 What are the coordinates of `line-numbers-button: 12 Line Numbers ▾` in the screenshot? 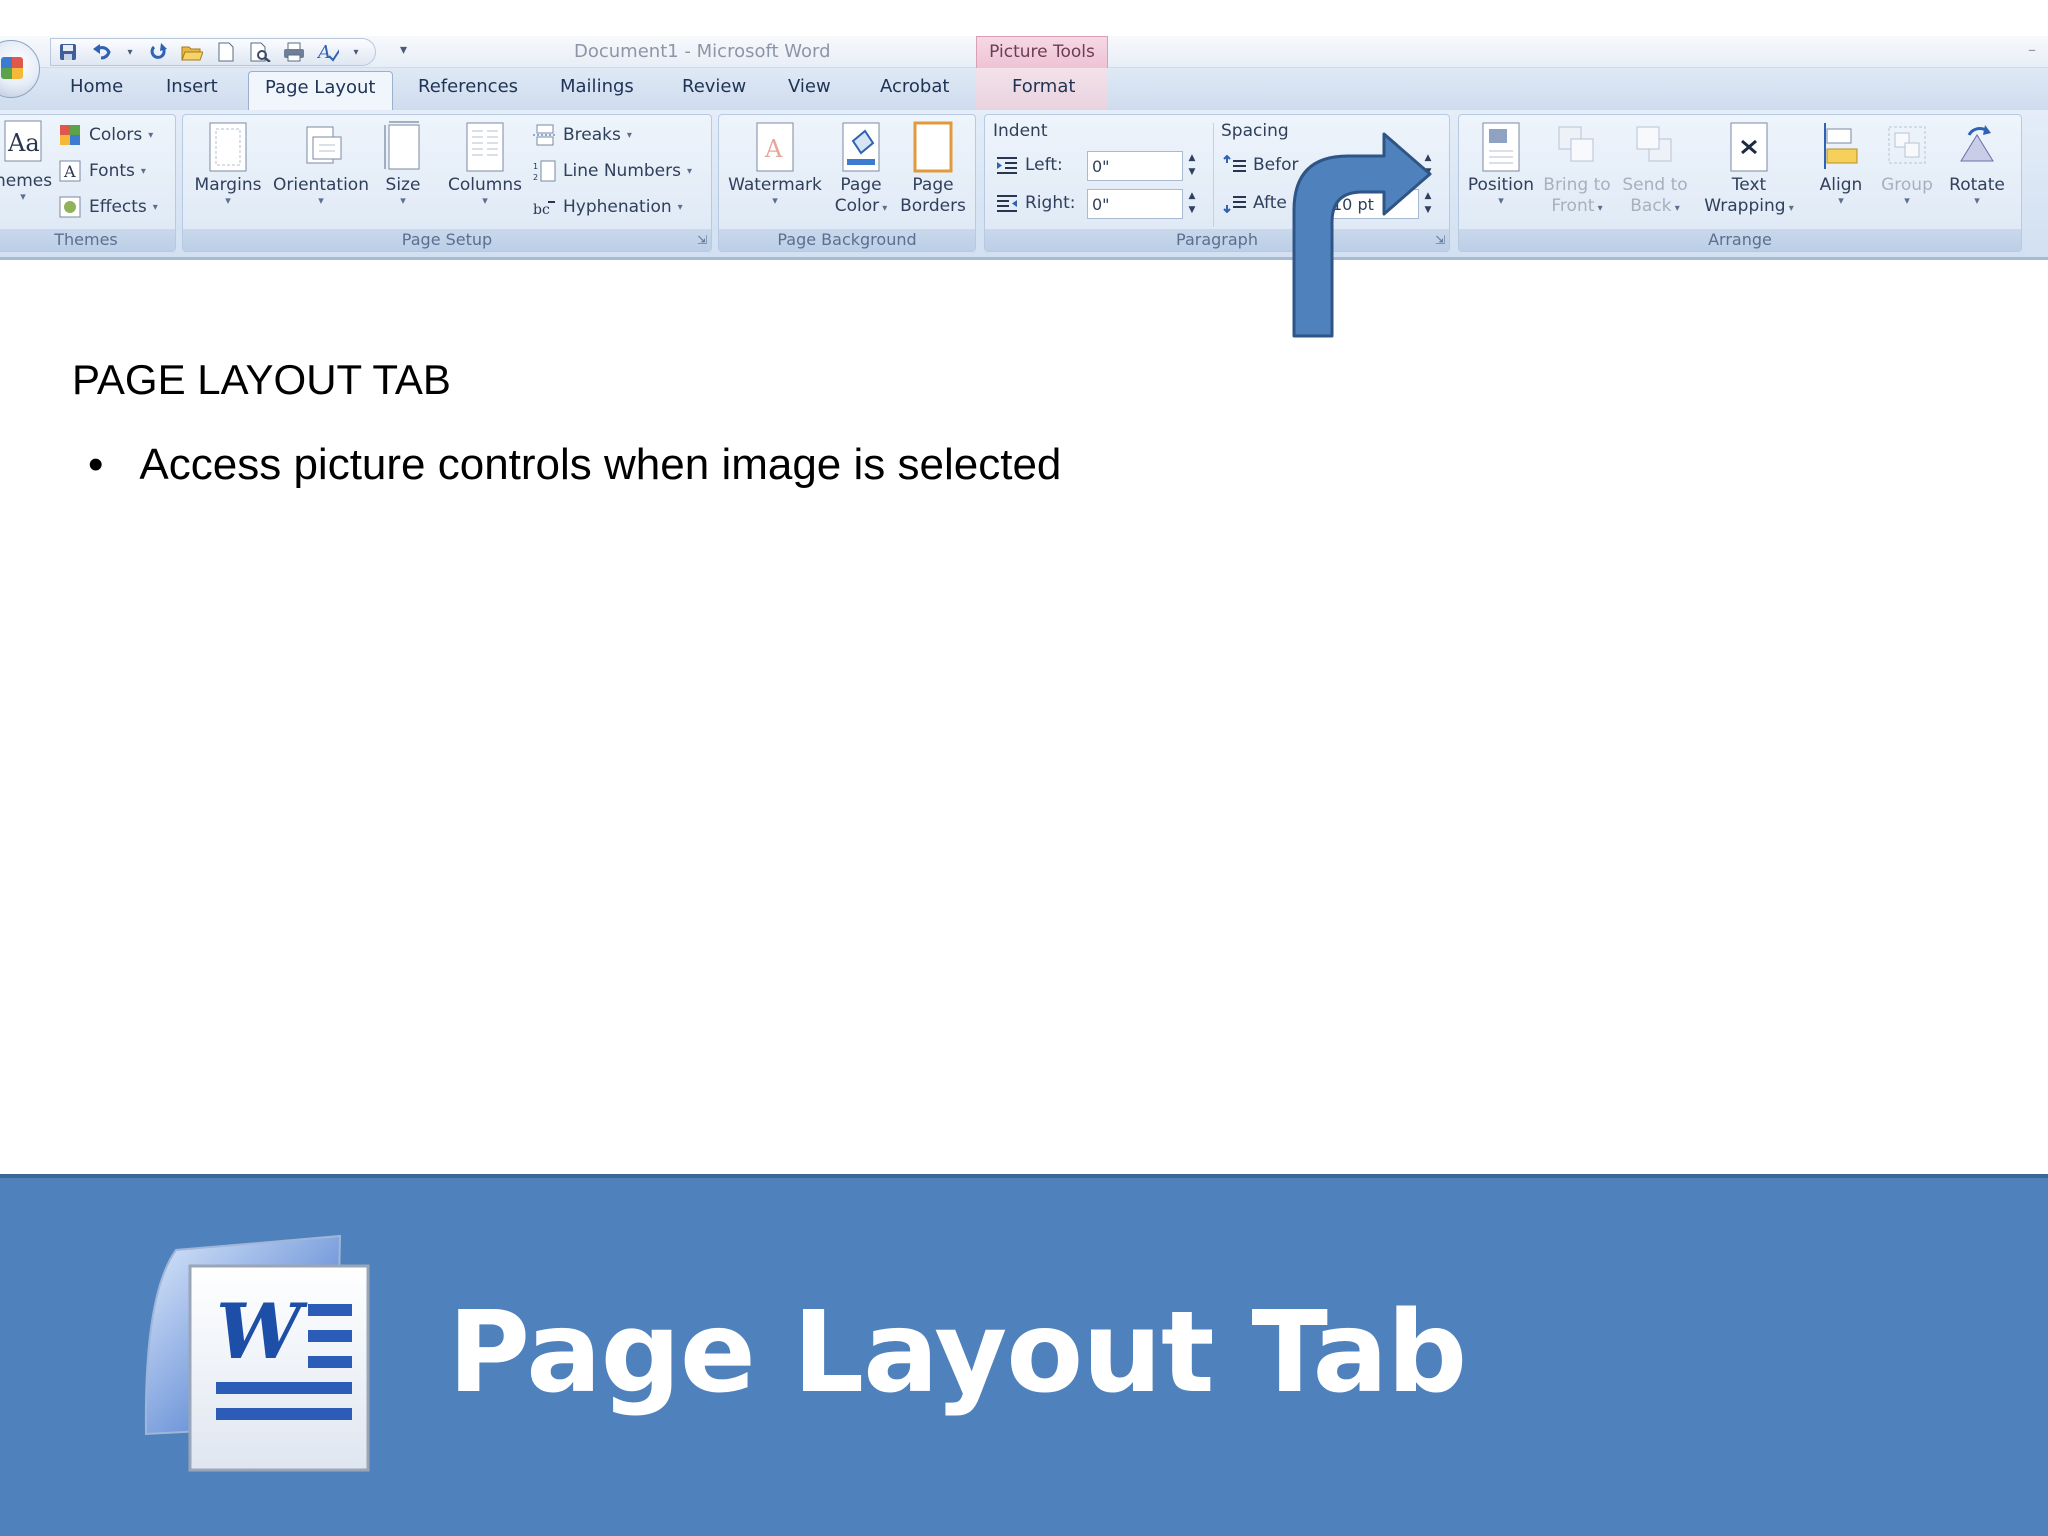 It's located at (612, 171).